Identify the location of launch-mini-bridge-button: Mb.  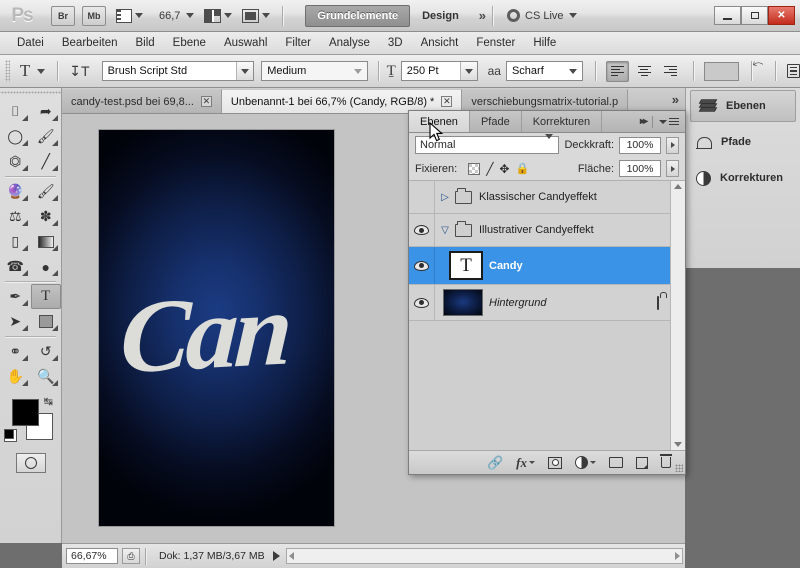
(94, 15).